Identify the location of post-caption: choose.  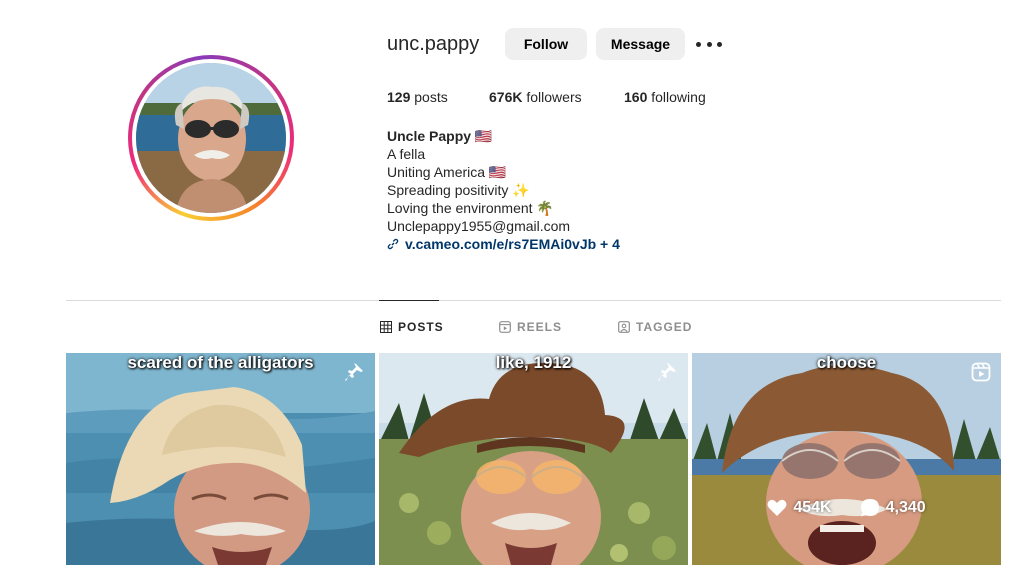
(846, 362).